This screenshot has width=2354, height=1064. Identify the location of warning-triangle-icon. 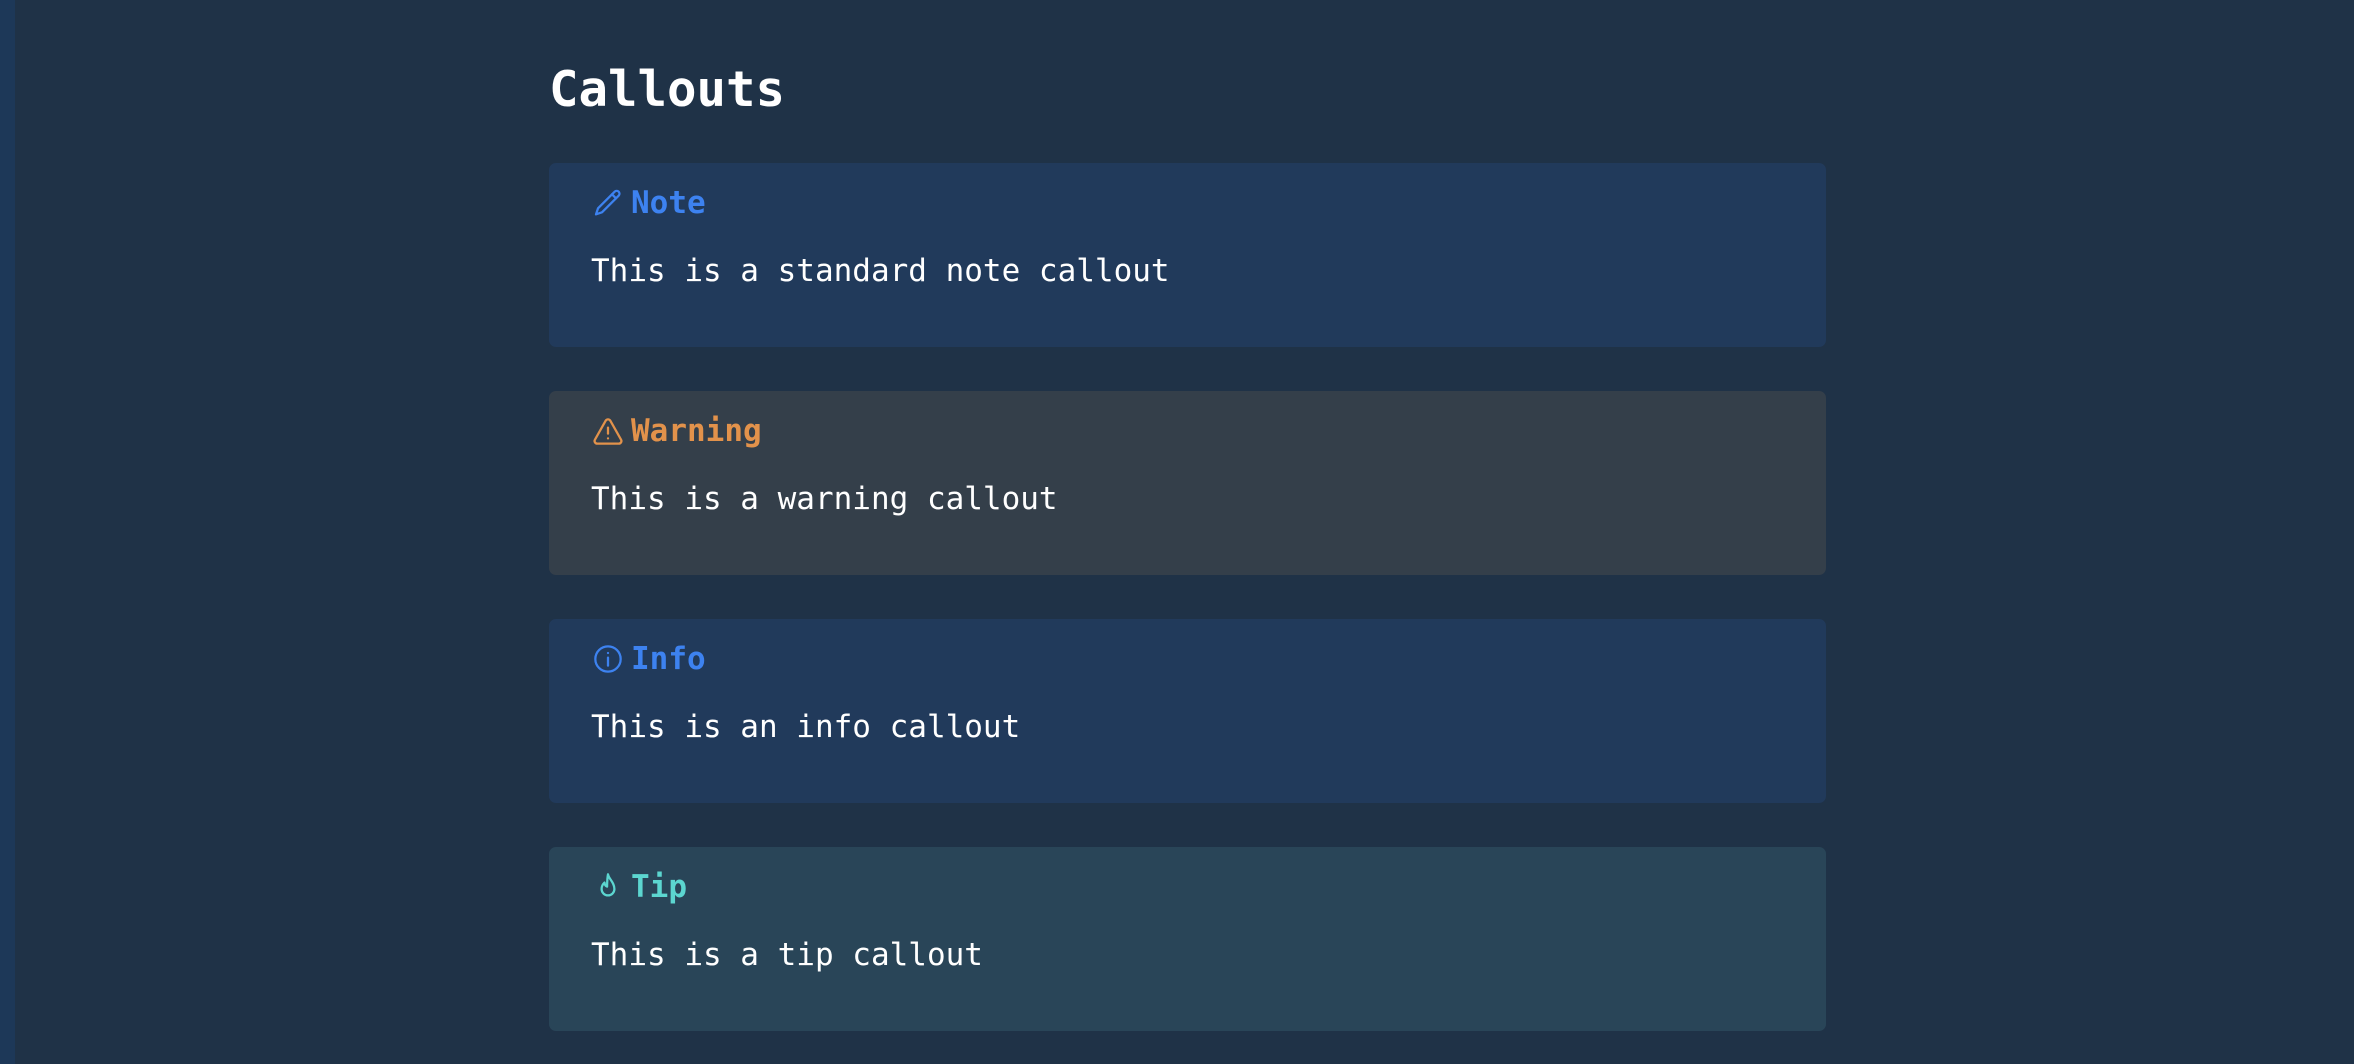
(608, 431).